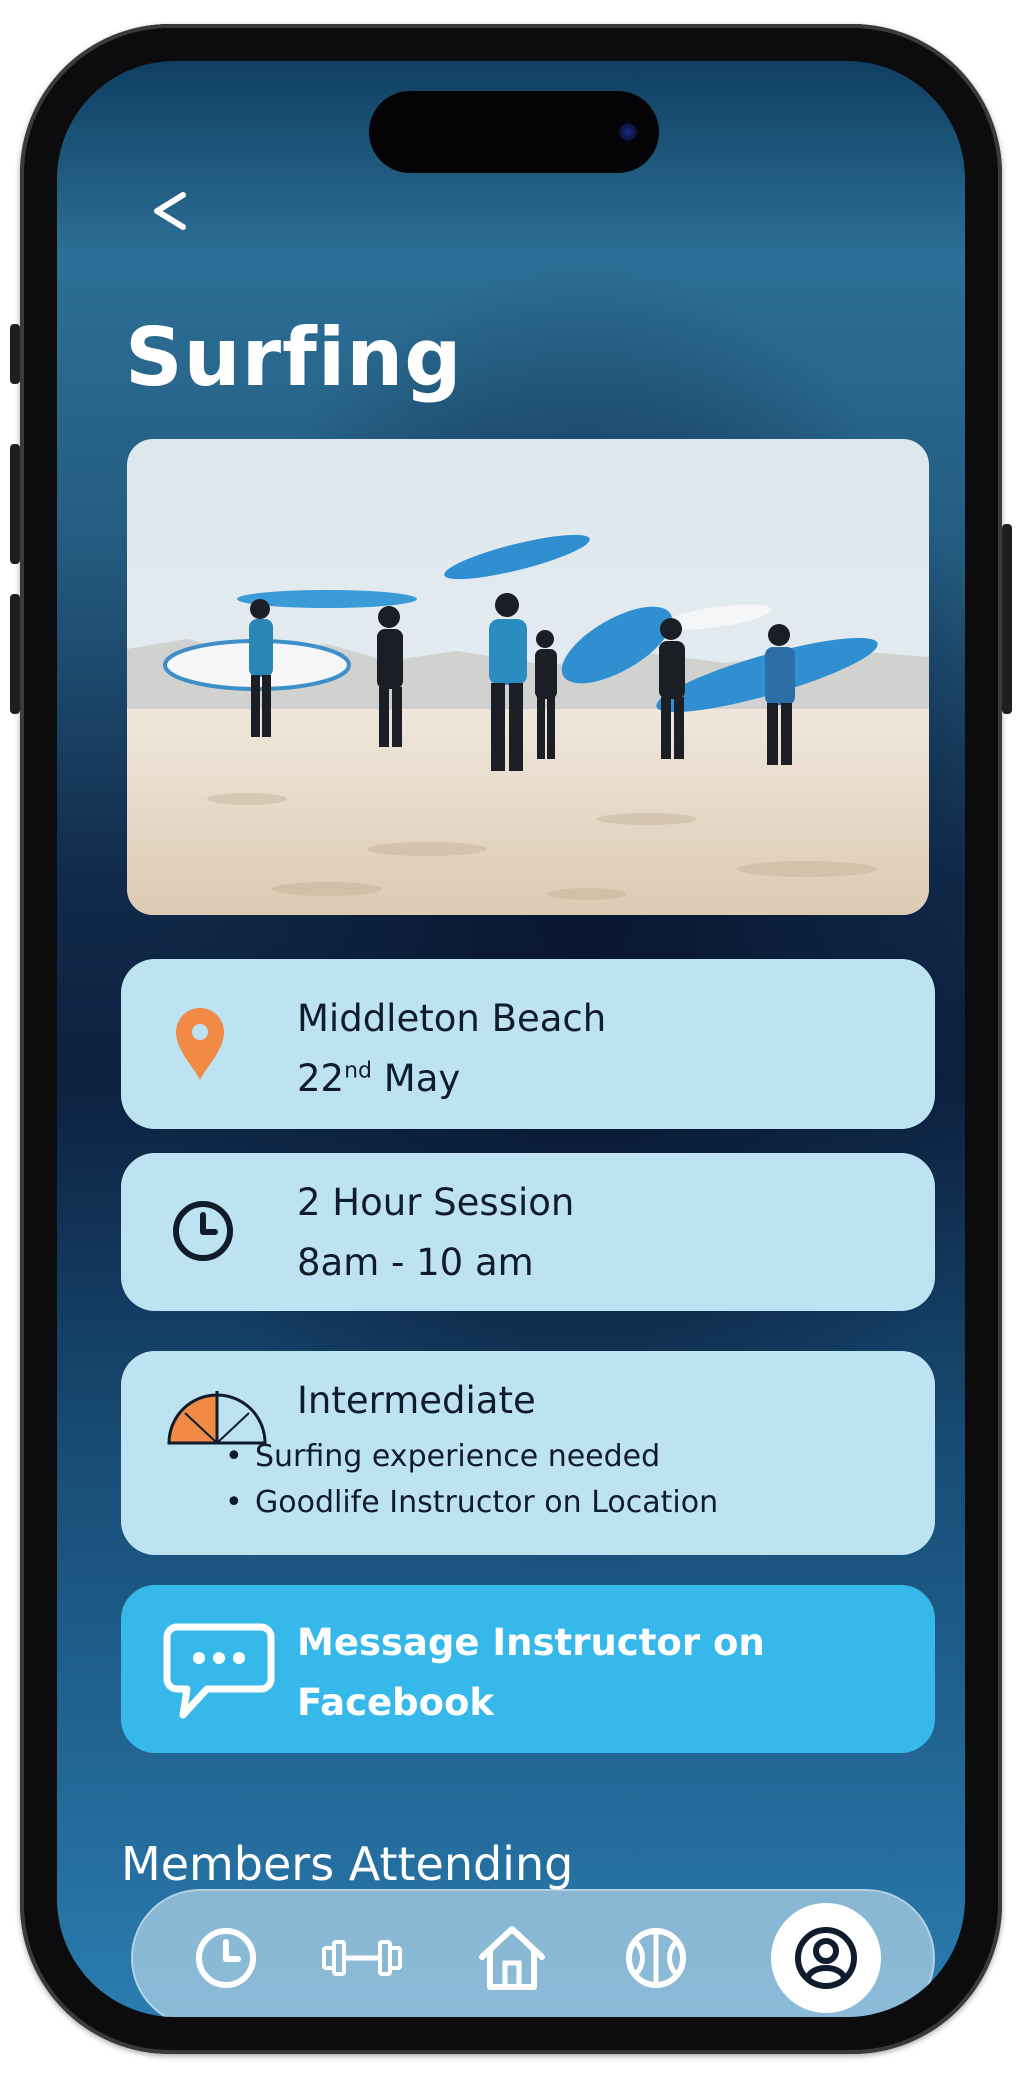 The width and height of the screenshot is (1022, 2077). I want to click on date-day: 22, so click(321, 1078).